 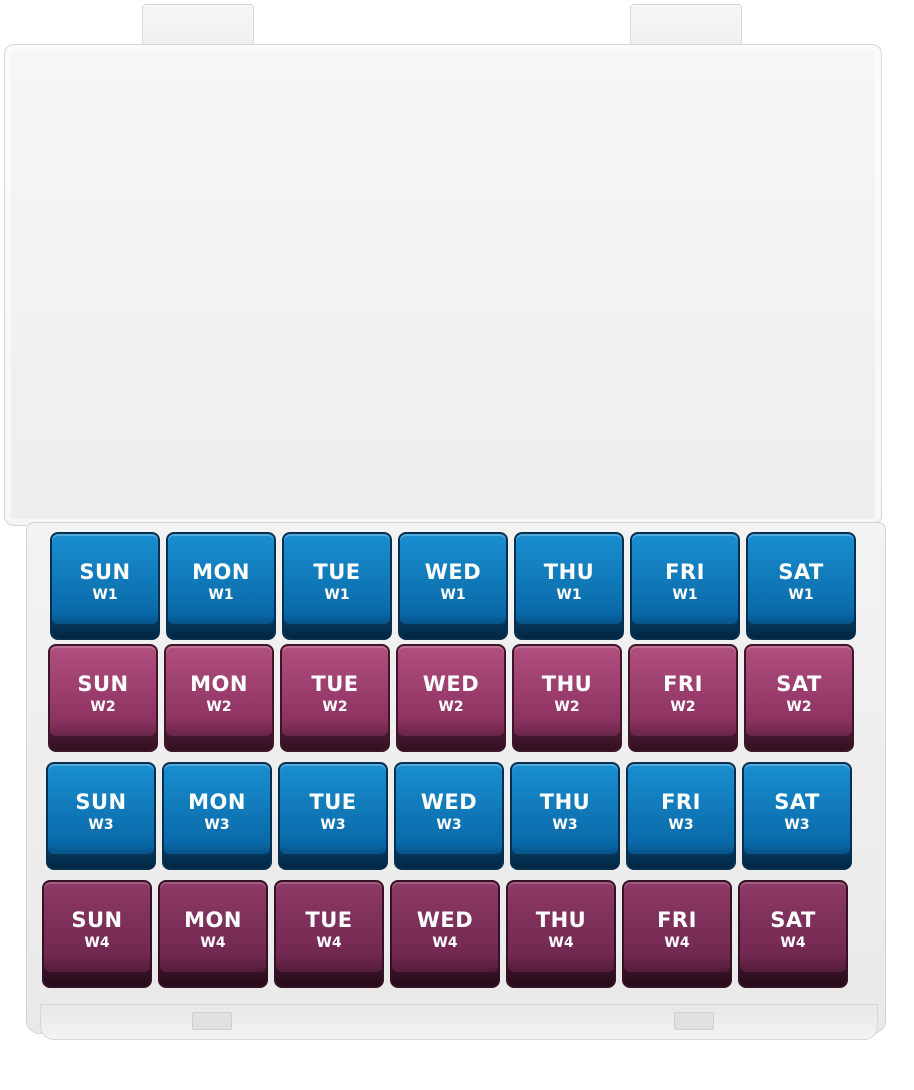 What do you see at coordinates (793, 934) in the screenshot?
I see `compartment-lid: SAT W4` at bounding box center [793, 934].